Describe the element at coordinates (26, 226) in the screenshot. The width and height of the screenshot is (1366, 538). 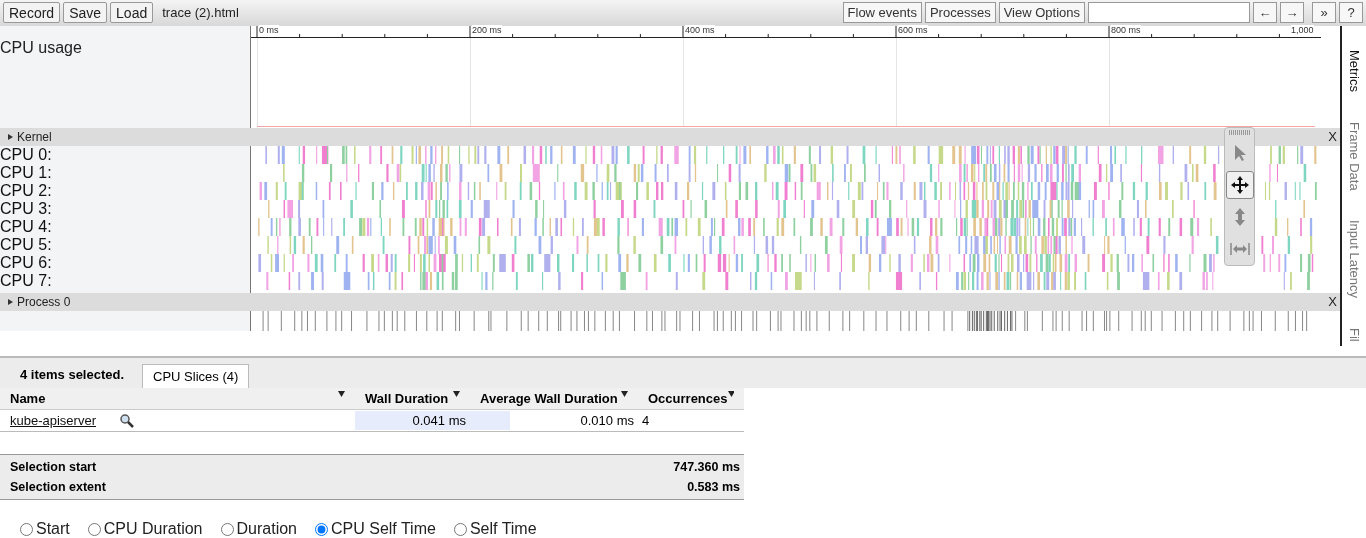
I see `cpu-label: CPU 4:` at that location.